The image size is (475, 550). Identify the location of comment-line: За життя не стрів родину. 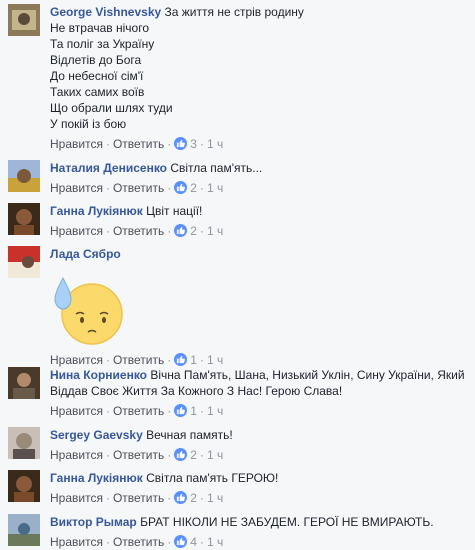
(234, 12).